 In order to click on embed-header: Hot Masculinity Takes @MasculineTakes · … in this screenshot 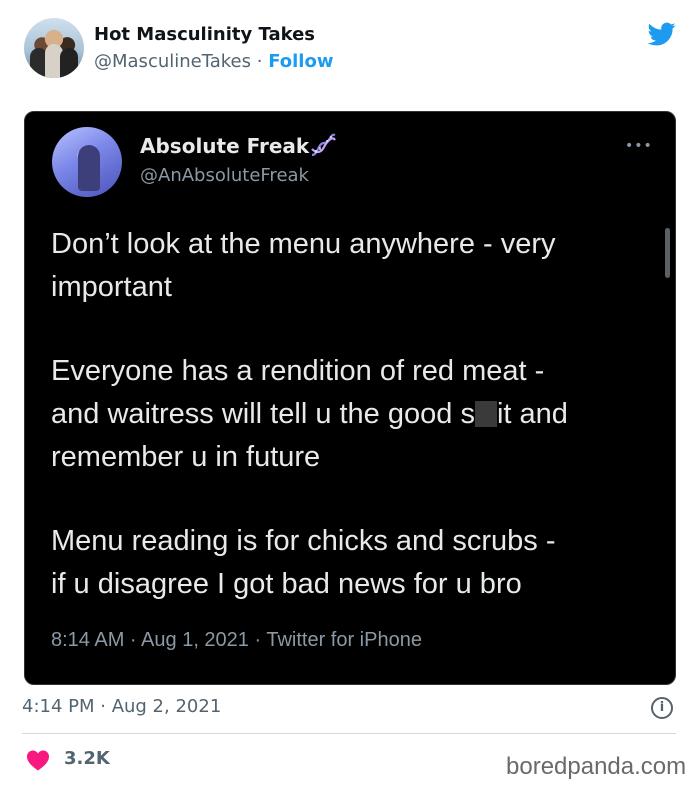, I will do `click(350, 50)`.